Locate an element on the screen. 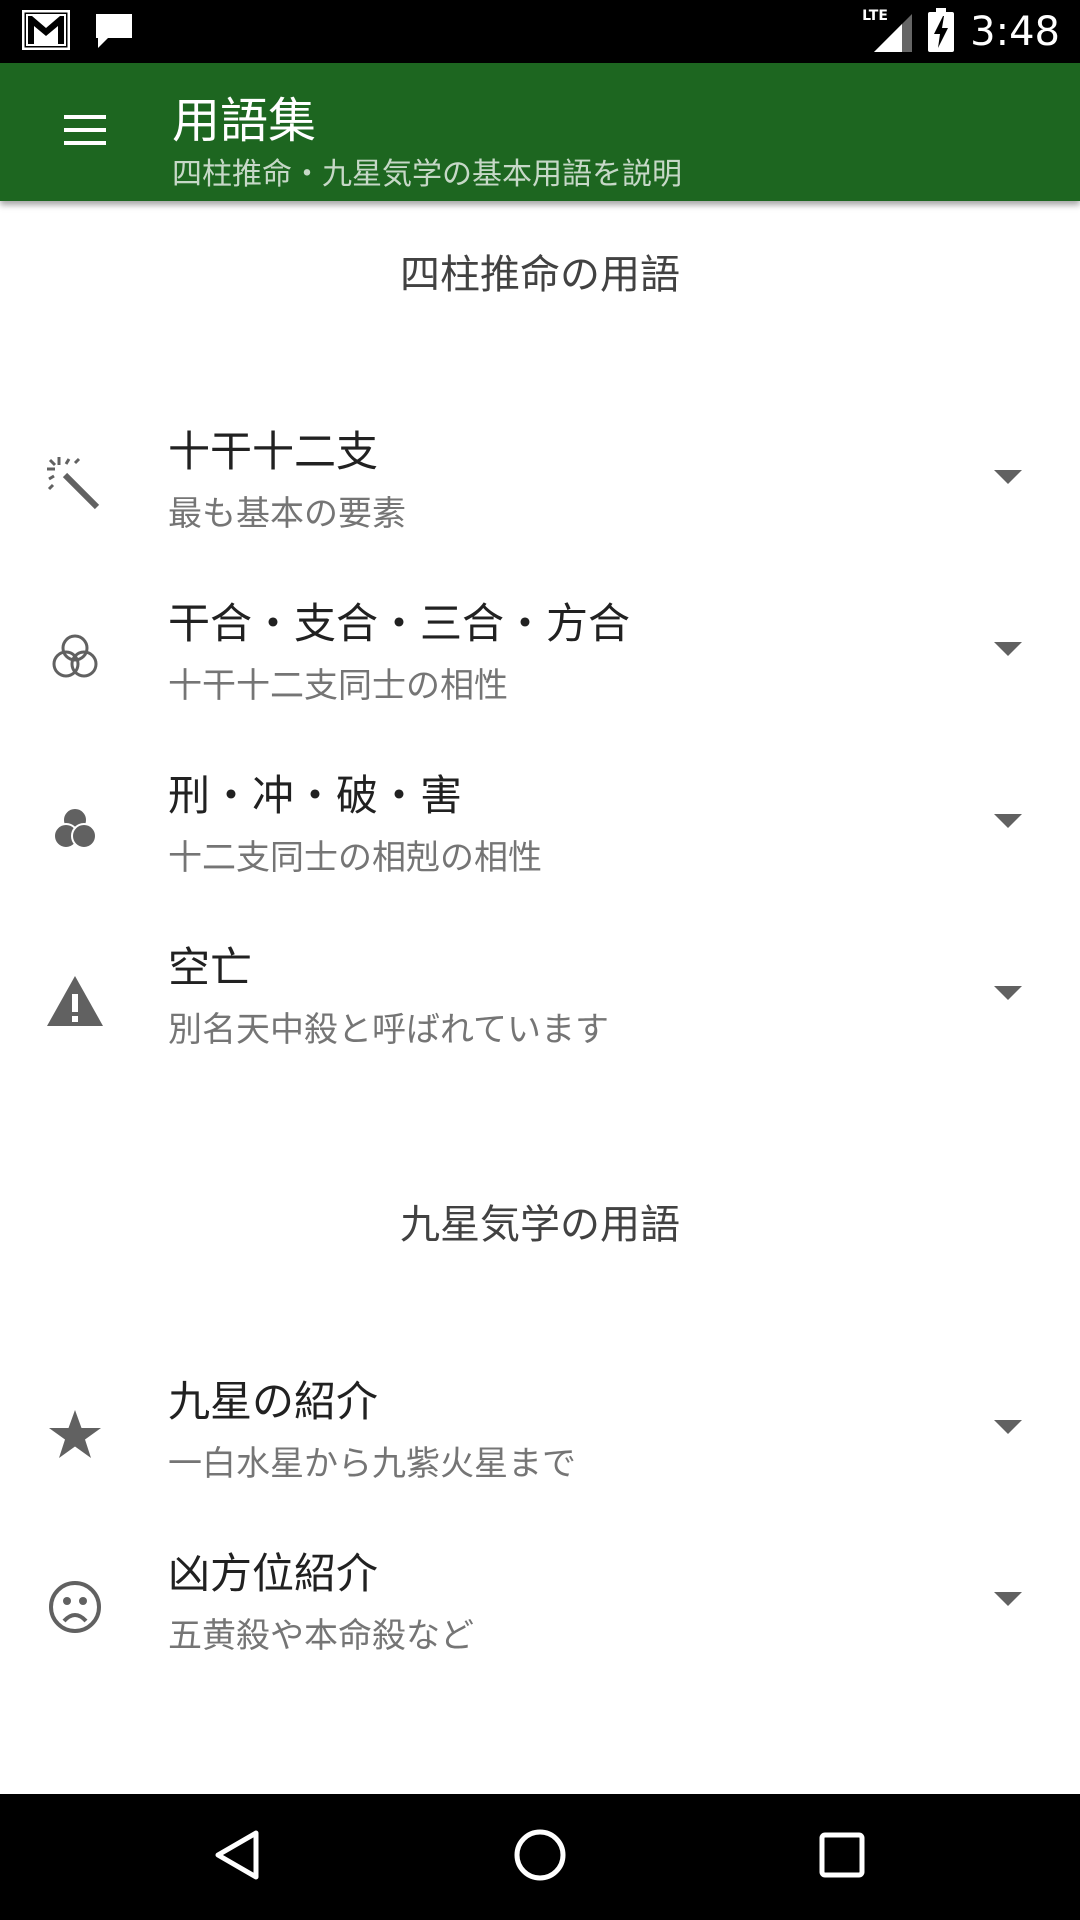 This screenshot has width=1080, height=1920. list-item-subtitle: 十二支同士の相剋の相性 is located at coordinates (355, 858).